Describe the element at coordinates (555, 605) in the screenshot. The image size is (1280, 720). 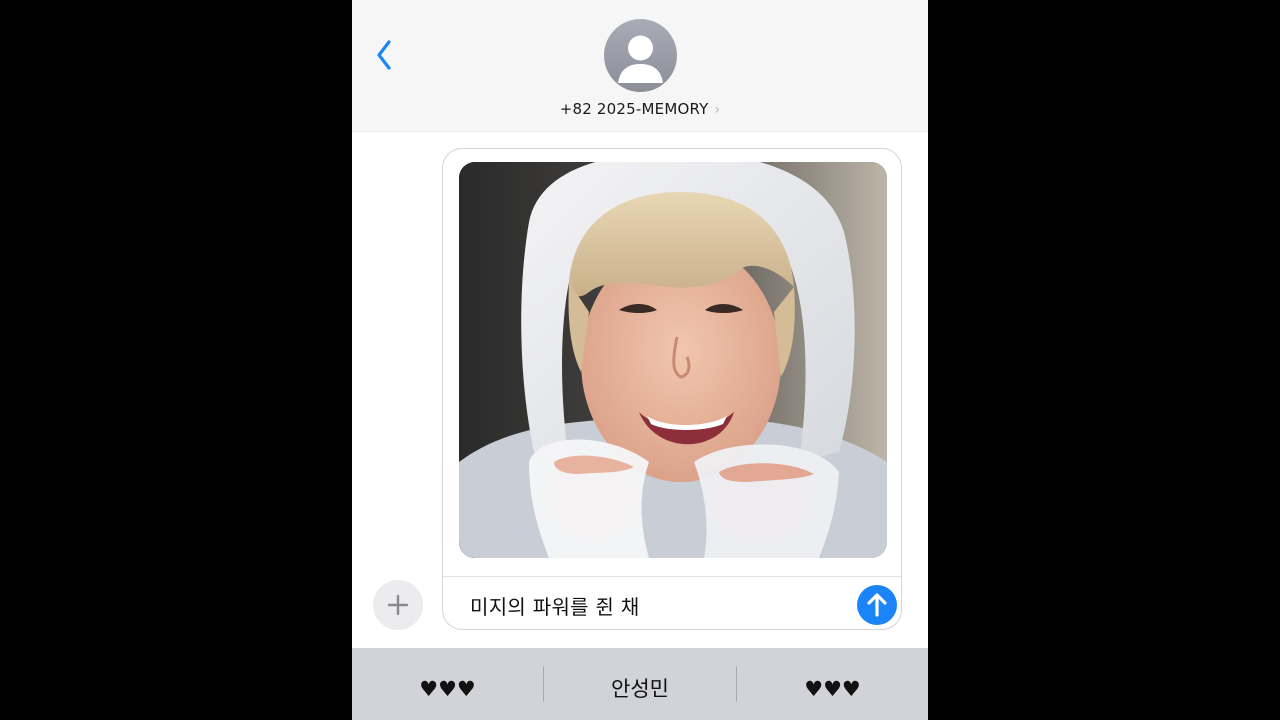
I see `message-text-field: 미지의 파워를 쥔 채` at that location.